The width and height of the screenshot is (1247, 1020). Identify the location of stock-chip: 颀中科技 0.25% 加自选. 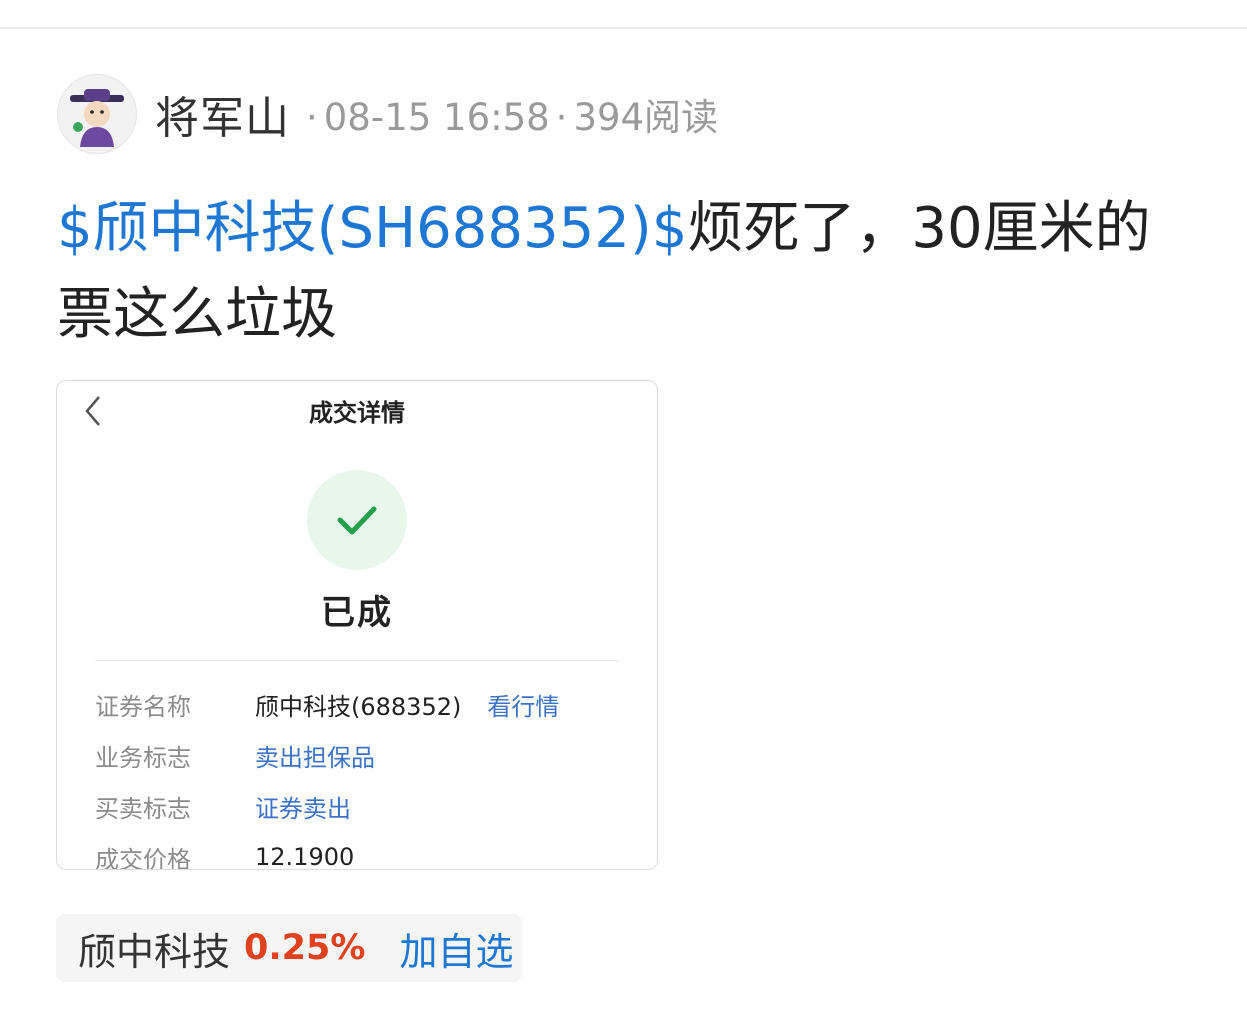
(289, 948).